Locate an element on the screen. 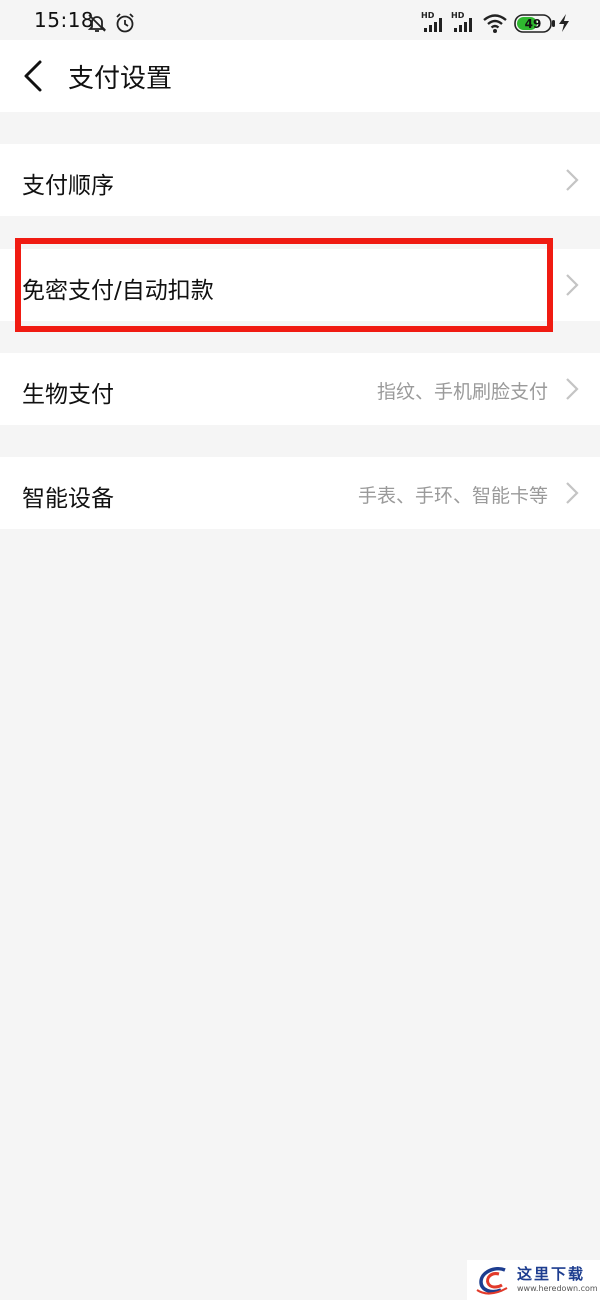 The height and width of the screenshot is (1300, 600). biometric-payment-item: 生物支付 指纹、手机刷脸支付 is located at coordinates (300, 389).